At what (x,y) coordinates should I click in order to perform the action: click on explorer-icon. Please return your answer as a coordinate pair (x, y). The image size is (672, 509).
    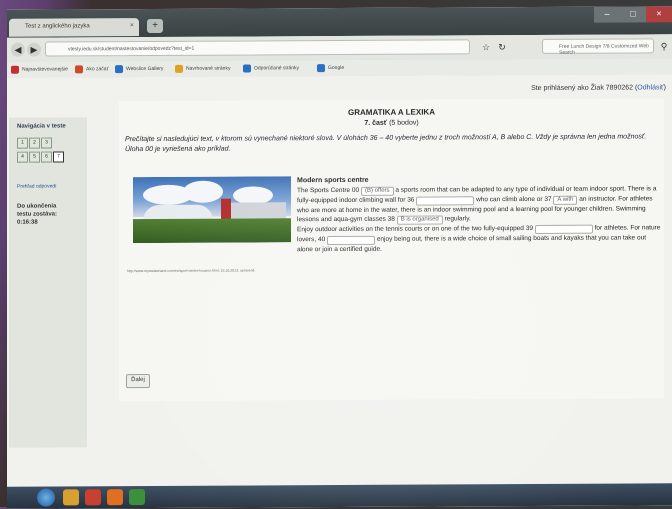
    Looking at the image, I should click on (71, 497).